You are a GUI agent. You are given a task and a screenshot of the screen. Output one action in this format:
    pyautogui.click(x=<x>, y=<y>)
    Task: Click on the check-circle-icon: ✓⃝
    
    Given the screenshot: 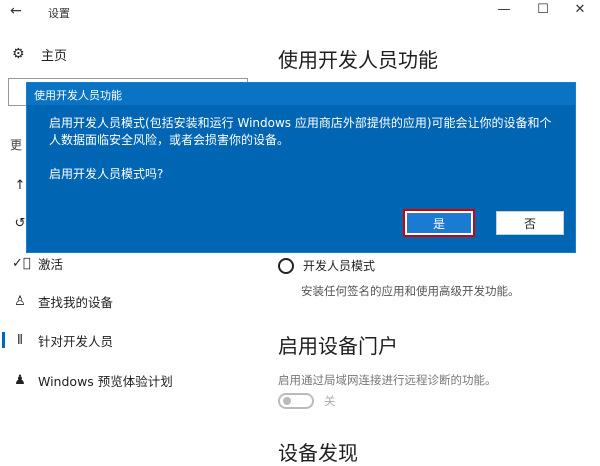 What is the action you would take?
    pyautogui.click(x=21, y=263)
    